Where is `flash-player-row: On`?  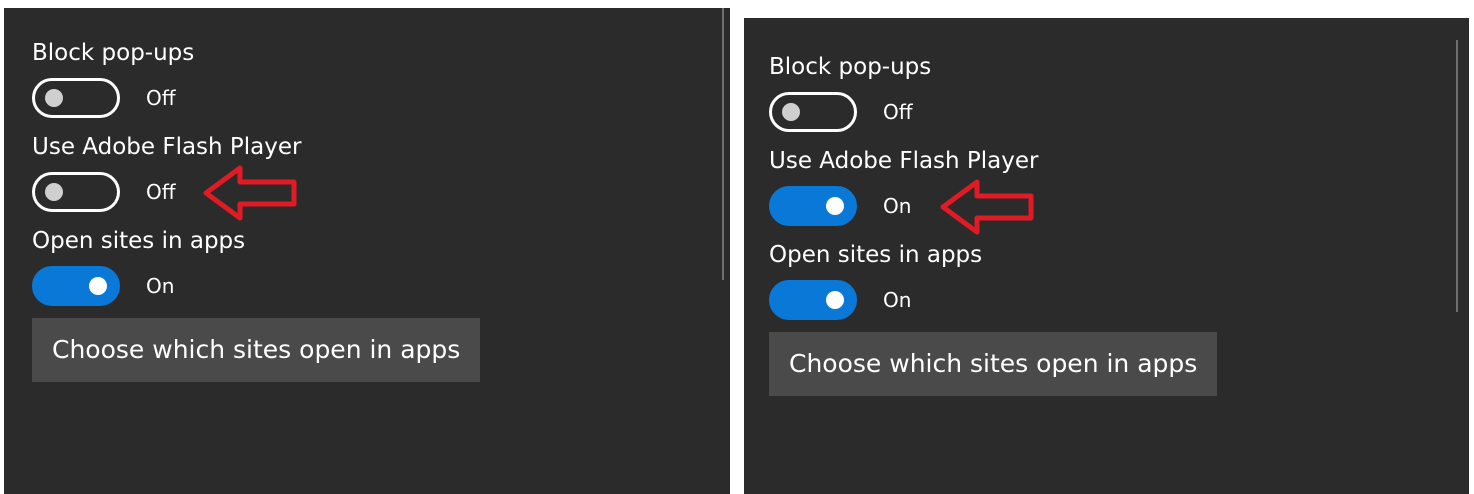
flash-player-row: On is located at coordinates (1089, 207).